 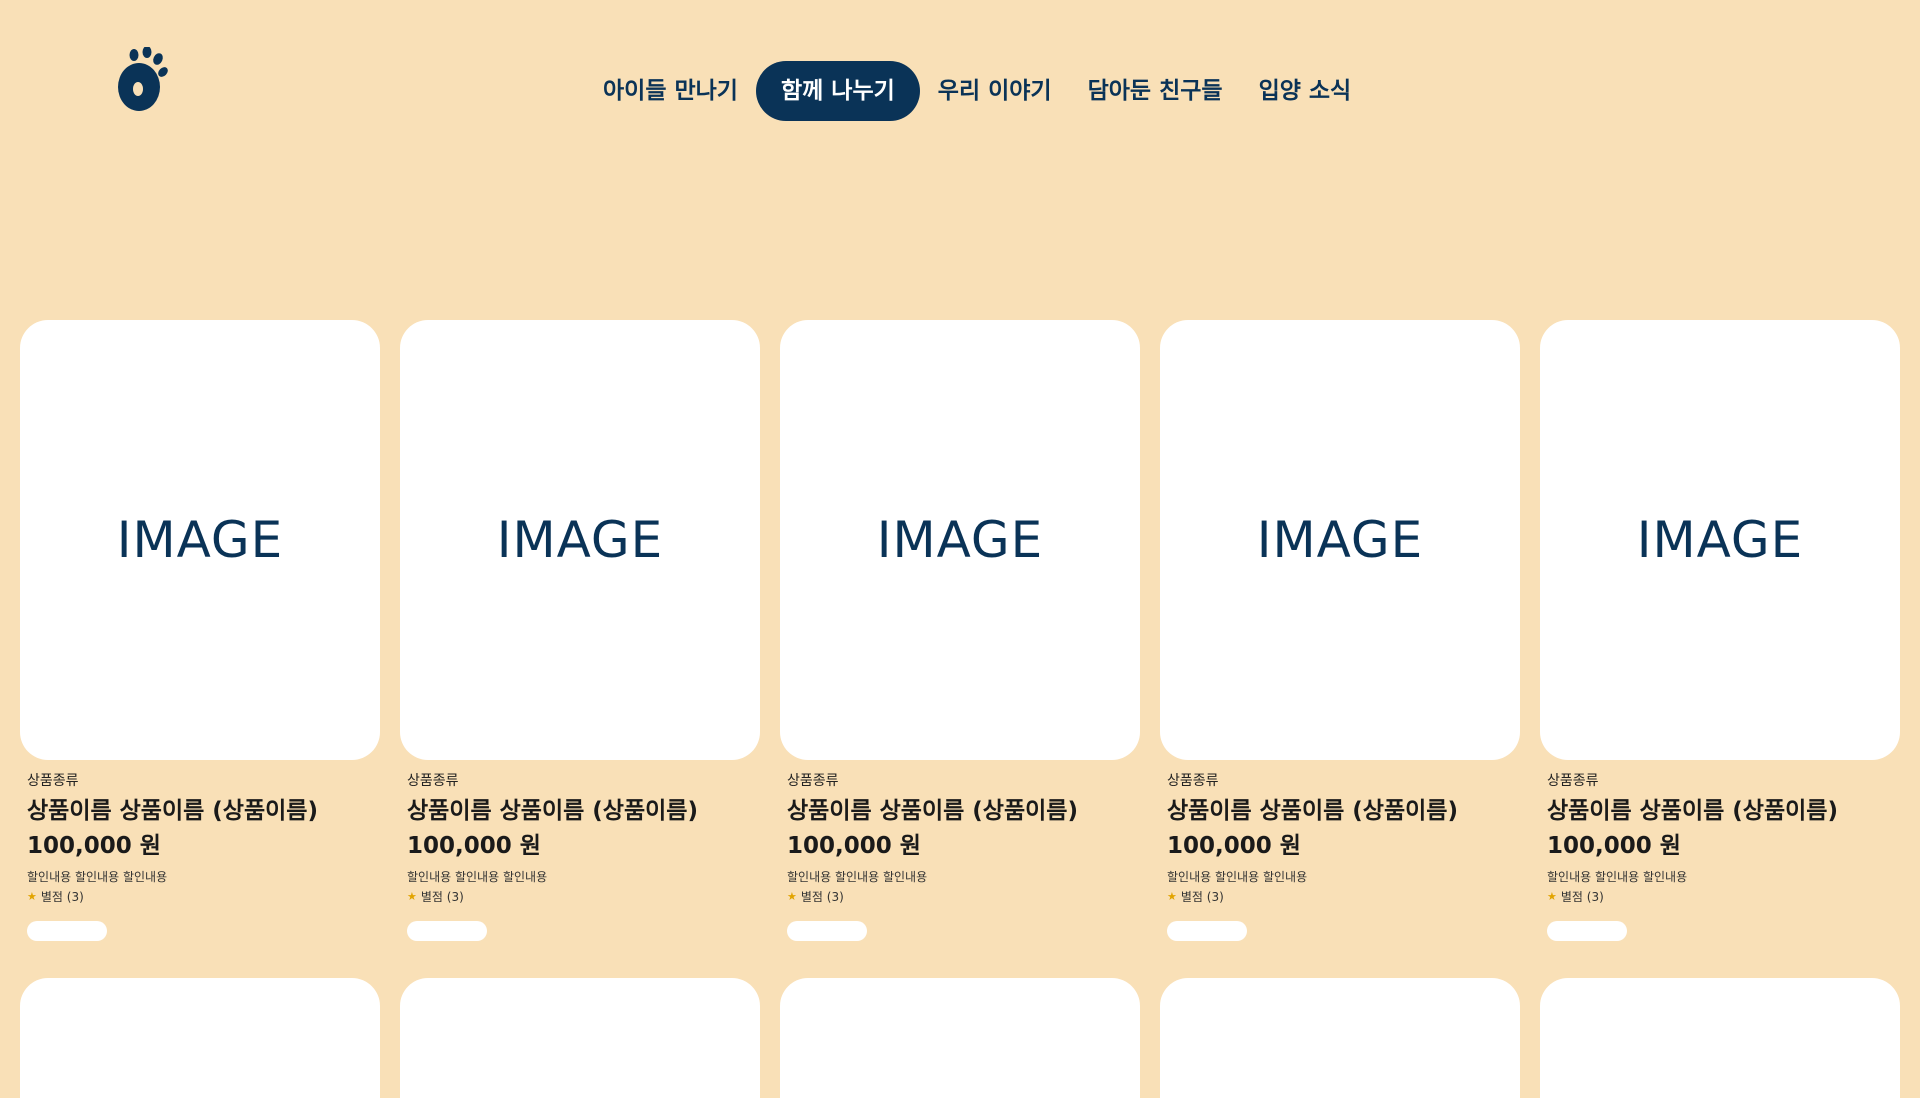 I want to click on nav-item-our-story: 우리 이야기, so click(x=995, y=91).